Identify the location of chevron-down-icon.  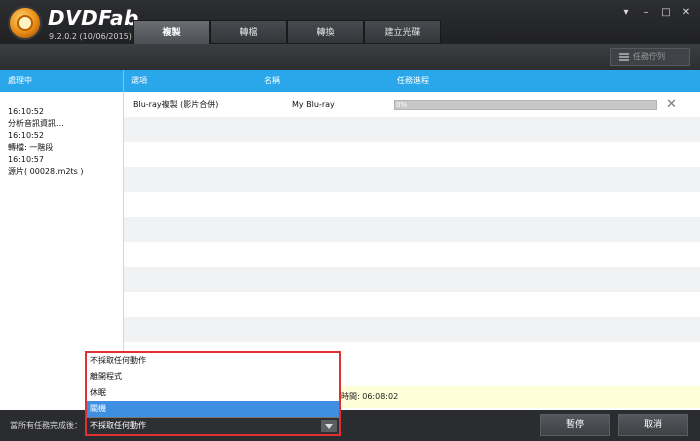
(329, 426).